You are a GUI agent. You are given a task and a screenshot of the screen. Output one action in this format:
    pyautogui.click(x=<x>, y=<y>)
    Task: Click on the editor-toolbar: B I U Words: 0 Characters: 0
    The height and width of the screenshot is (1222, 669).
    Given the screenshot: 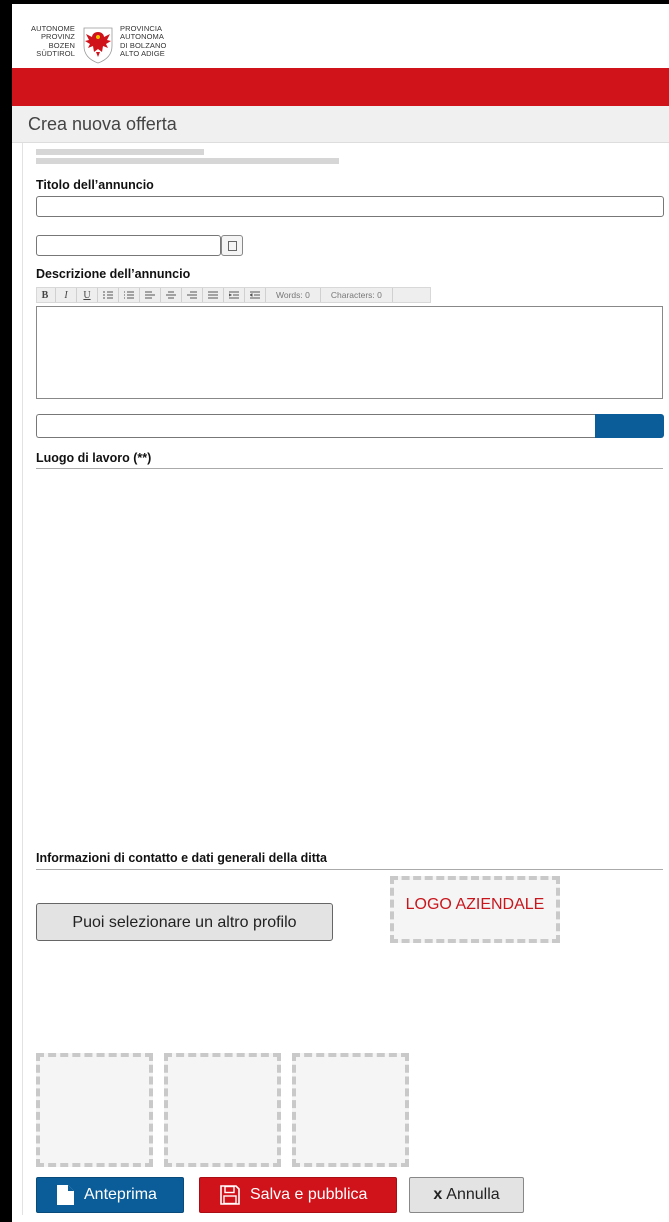 What is the action you would take?
    pyautogui.click(x=233, y=295)
    